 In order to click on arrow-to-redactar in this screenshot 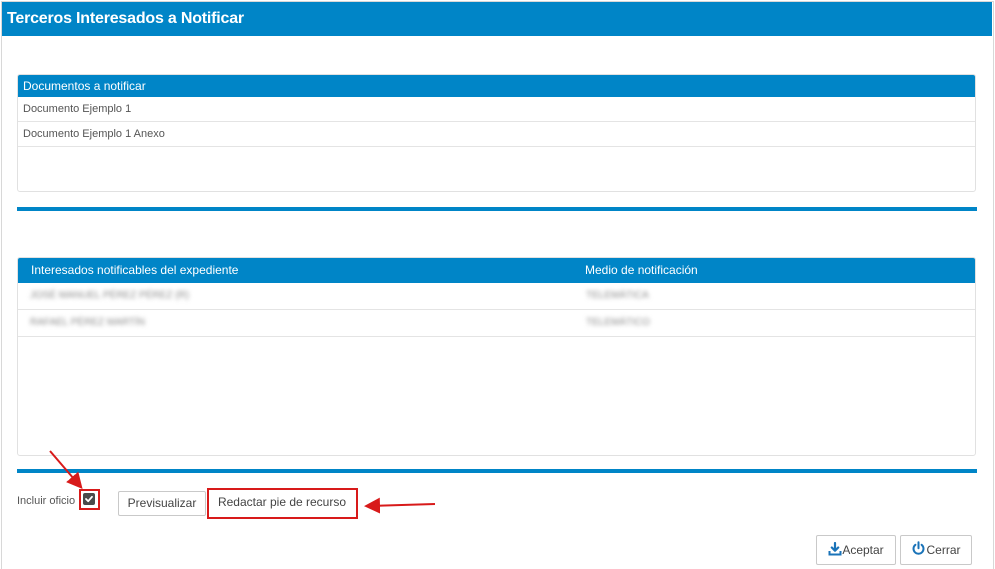, I will do `click(400, 505)`.